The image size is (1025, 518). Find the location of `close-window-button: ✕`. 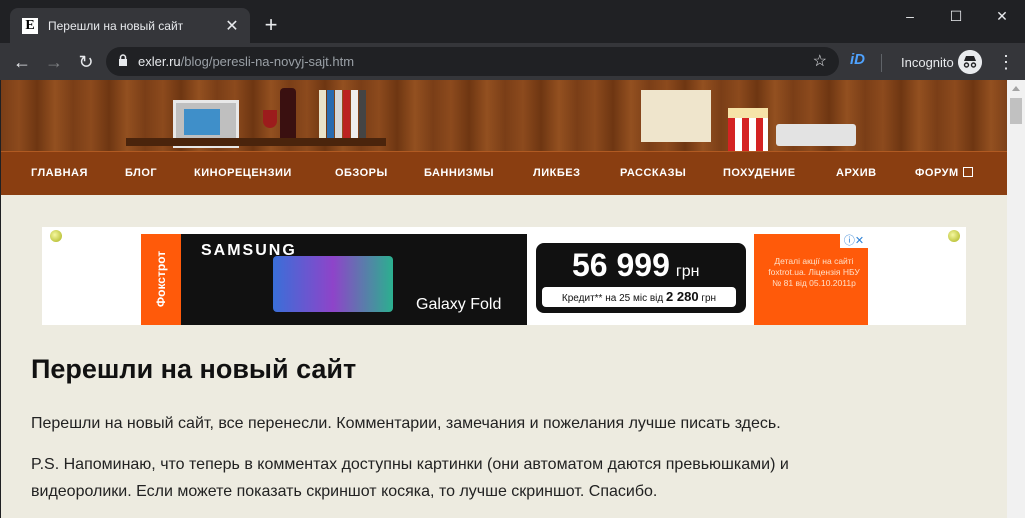

close-window-button: ✕ is located at coordinates (1002, 16).